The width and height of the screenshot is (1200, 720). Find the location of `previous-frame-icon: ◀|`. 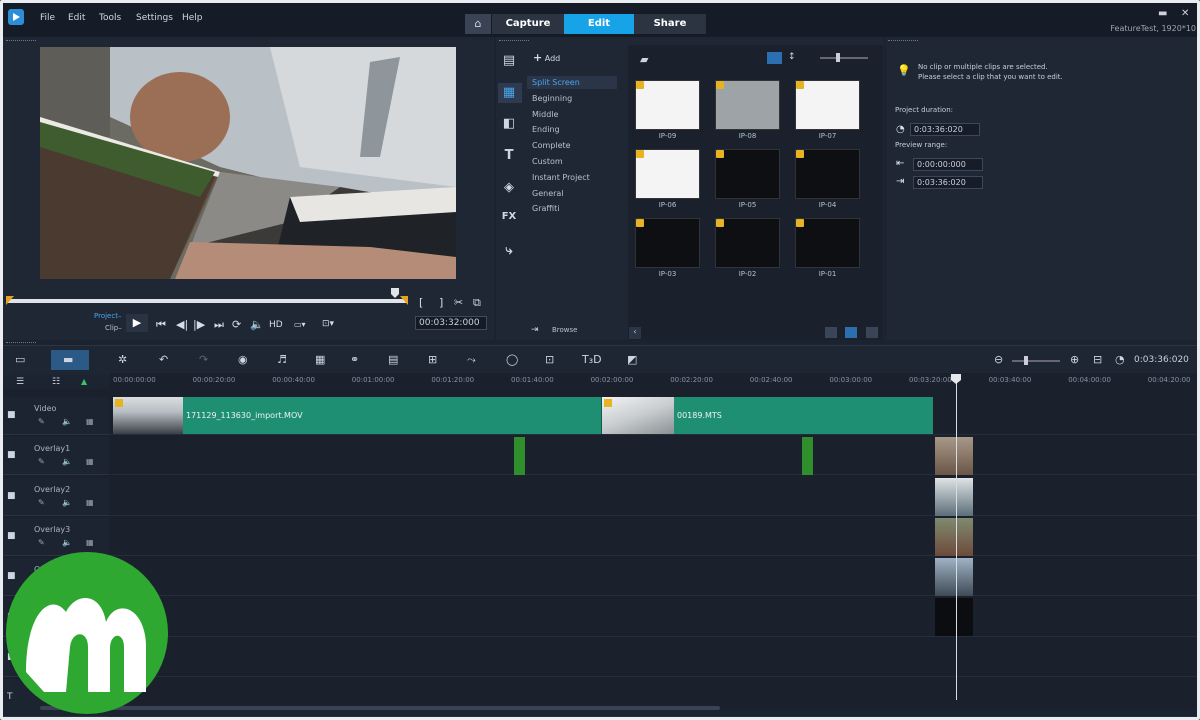

previous-frame-icon: ◀| is located at coordinates (182, 324).